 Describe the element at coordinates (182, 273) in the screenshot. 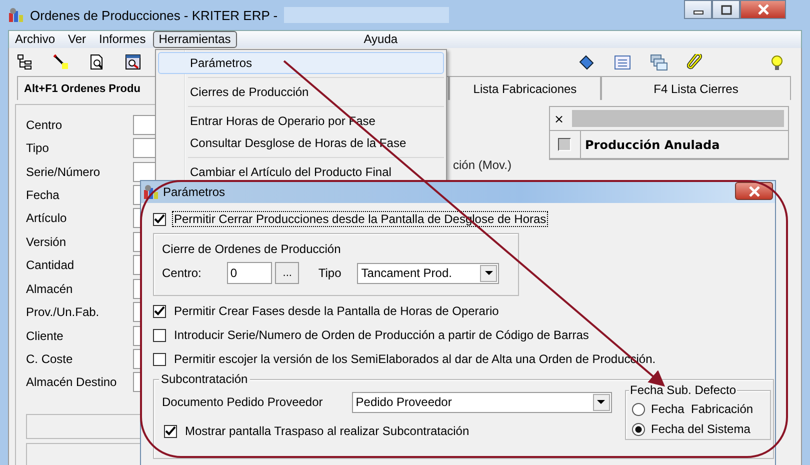

I see `field-label: Centro:` at that location.